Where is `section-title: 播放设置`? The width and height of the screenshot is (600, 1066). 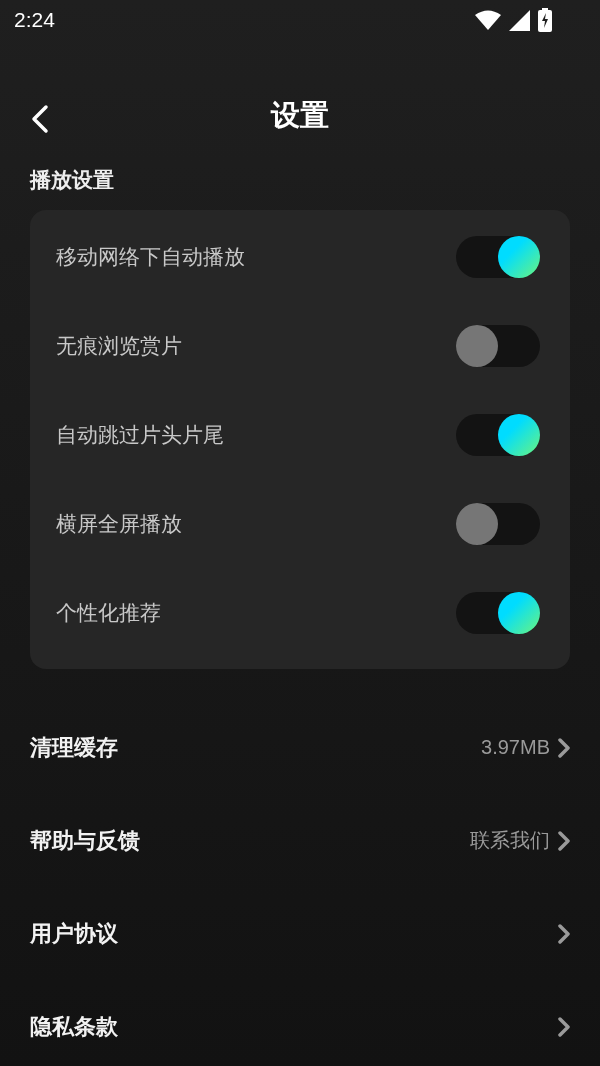 section-title: 播放设置 is located at coordinates (71, 180).